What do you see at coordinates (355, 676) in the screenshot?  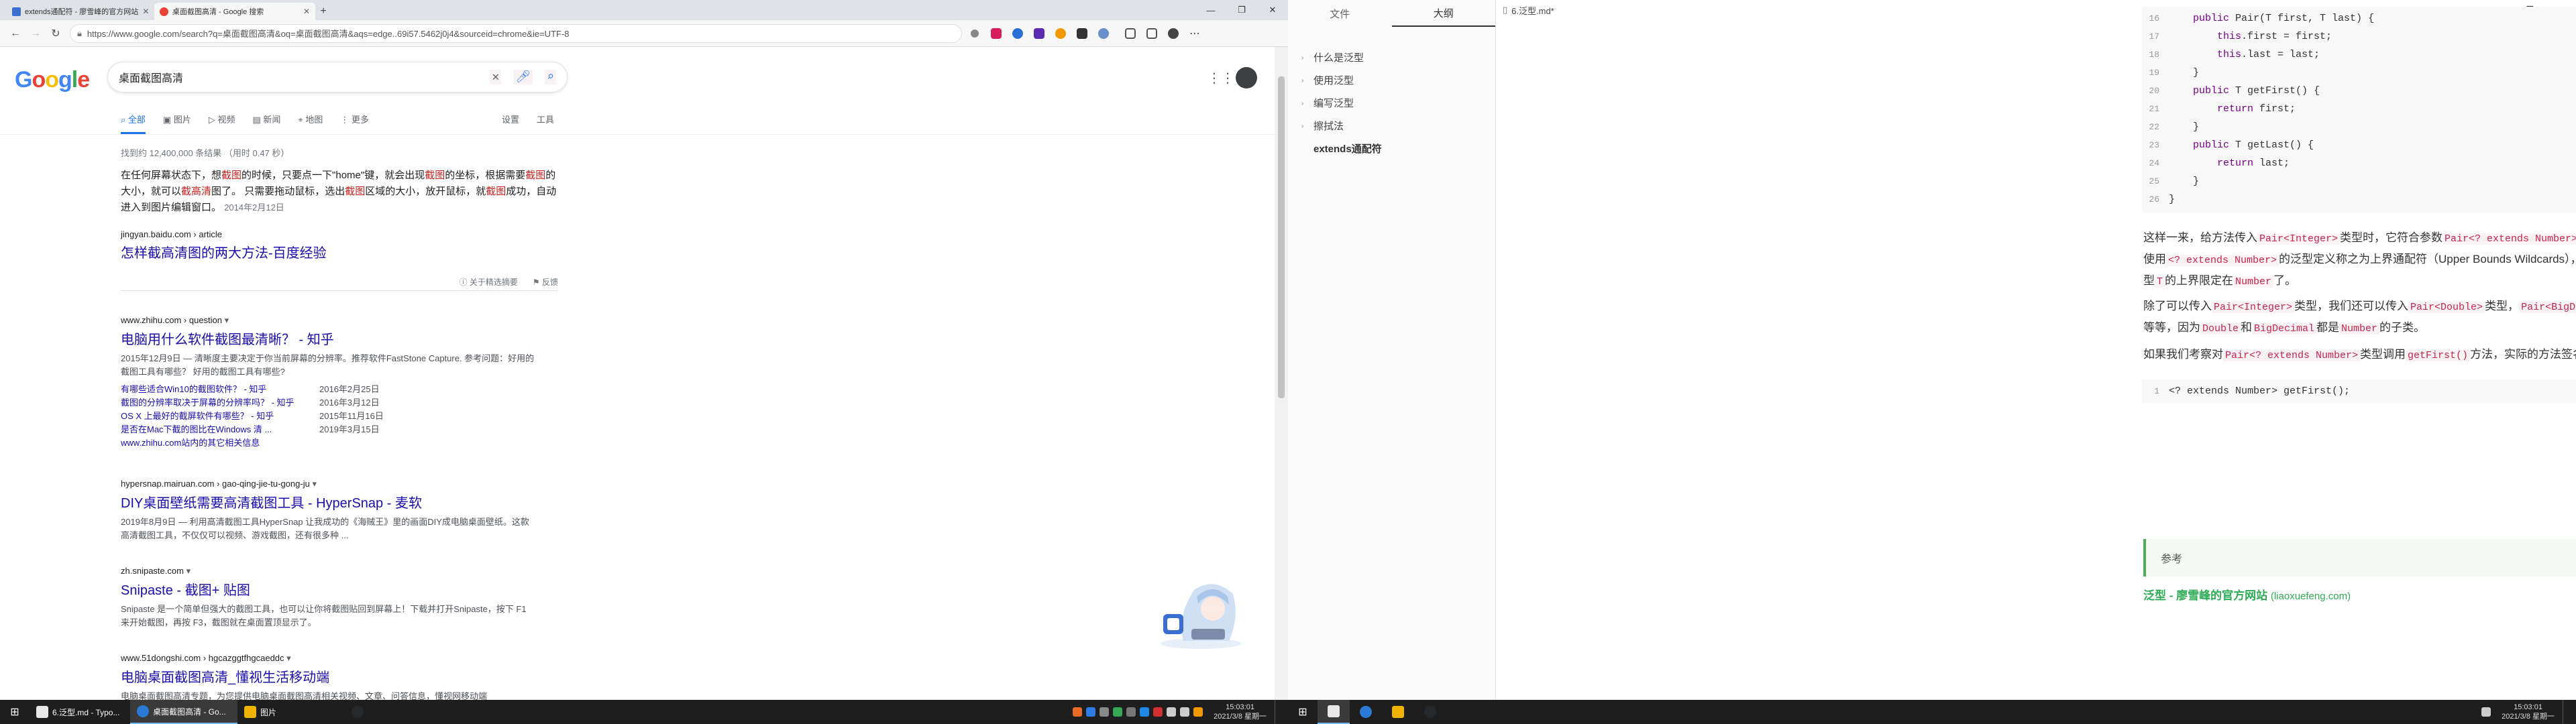 I see `result-title-link: 电脑桌面截图高清_懂视生活移动端` at bounding box center [355, 676].